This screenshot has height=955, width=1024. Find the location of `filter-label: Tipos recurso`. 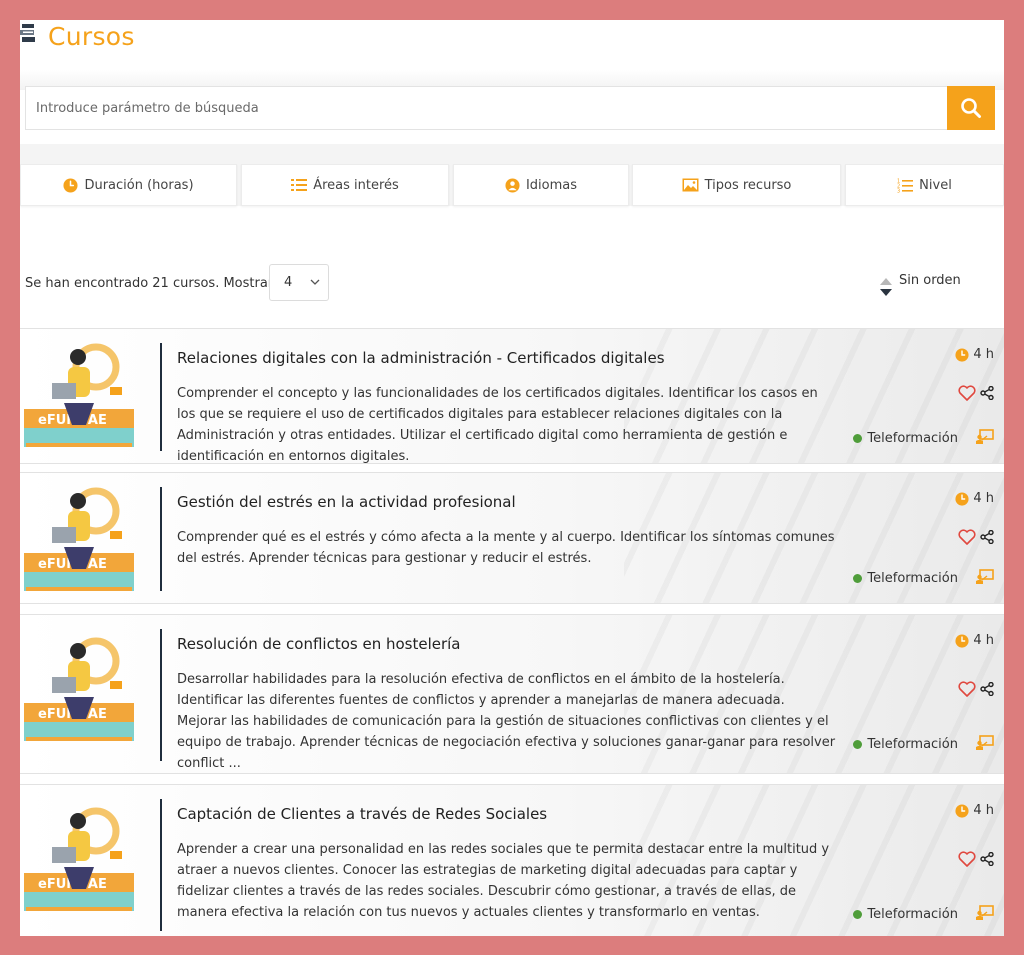

filter-label: Tipos recurso is located at coordinates (748, 185).